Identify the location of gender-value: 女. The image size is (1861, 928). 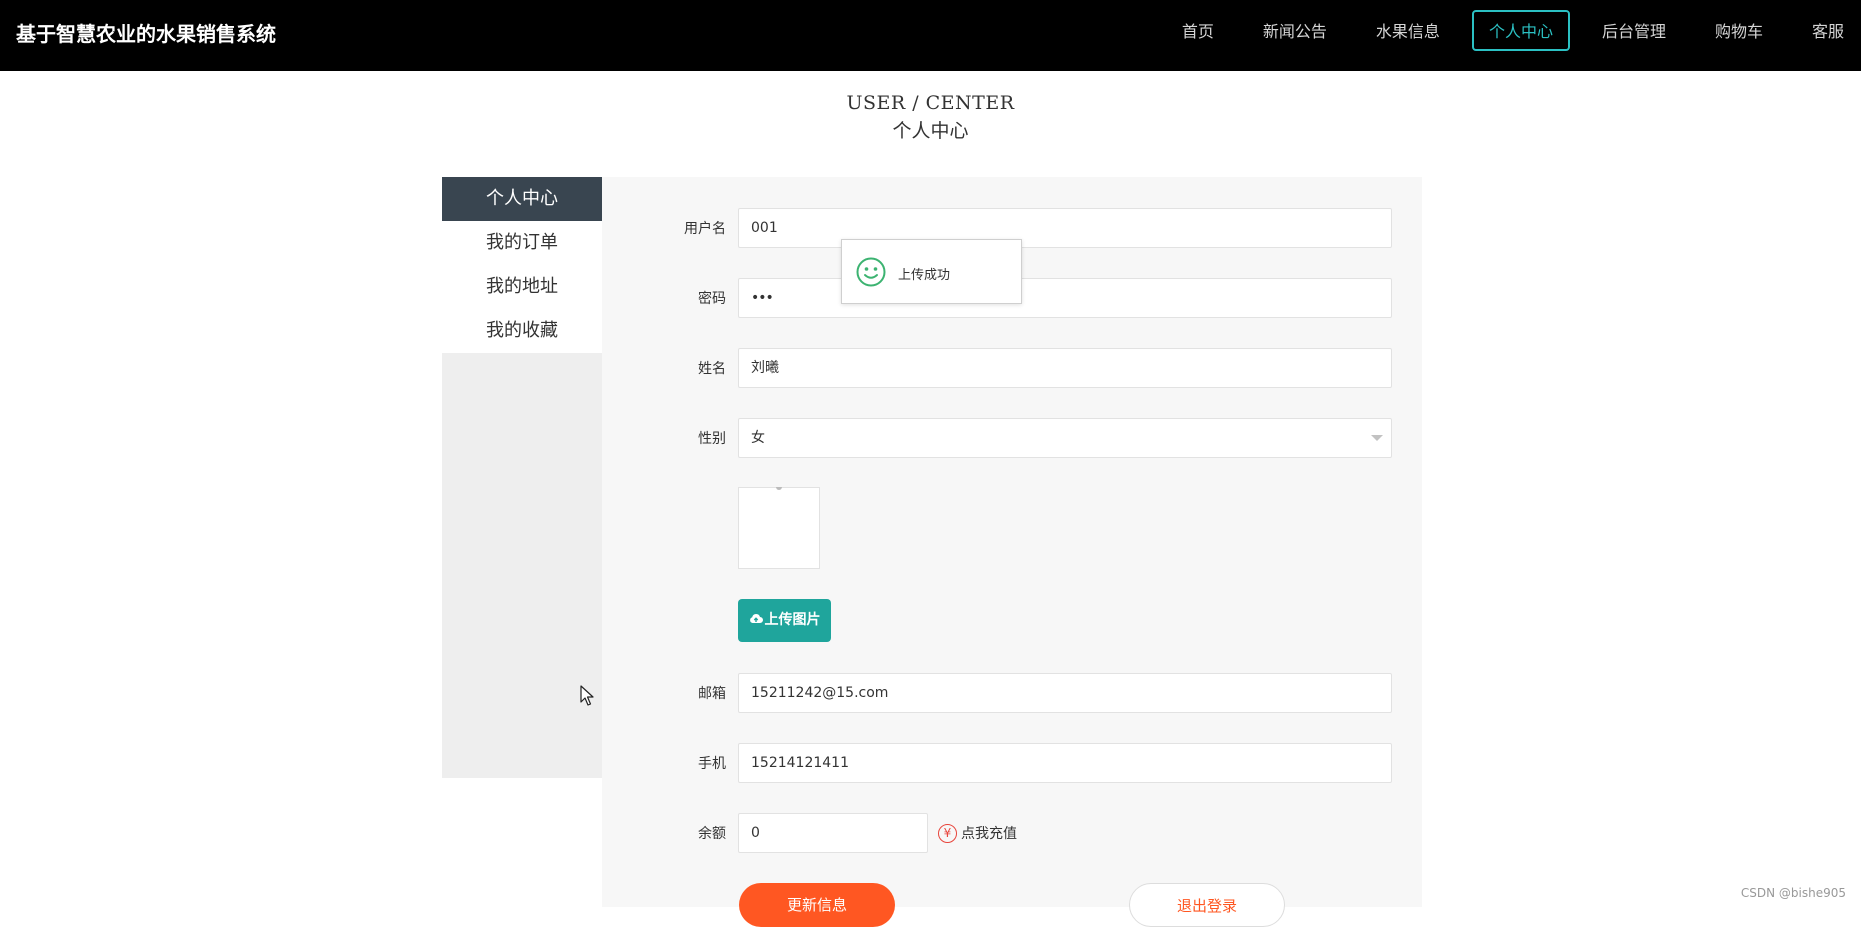
(758, 438).